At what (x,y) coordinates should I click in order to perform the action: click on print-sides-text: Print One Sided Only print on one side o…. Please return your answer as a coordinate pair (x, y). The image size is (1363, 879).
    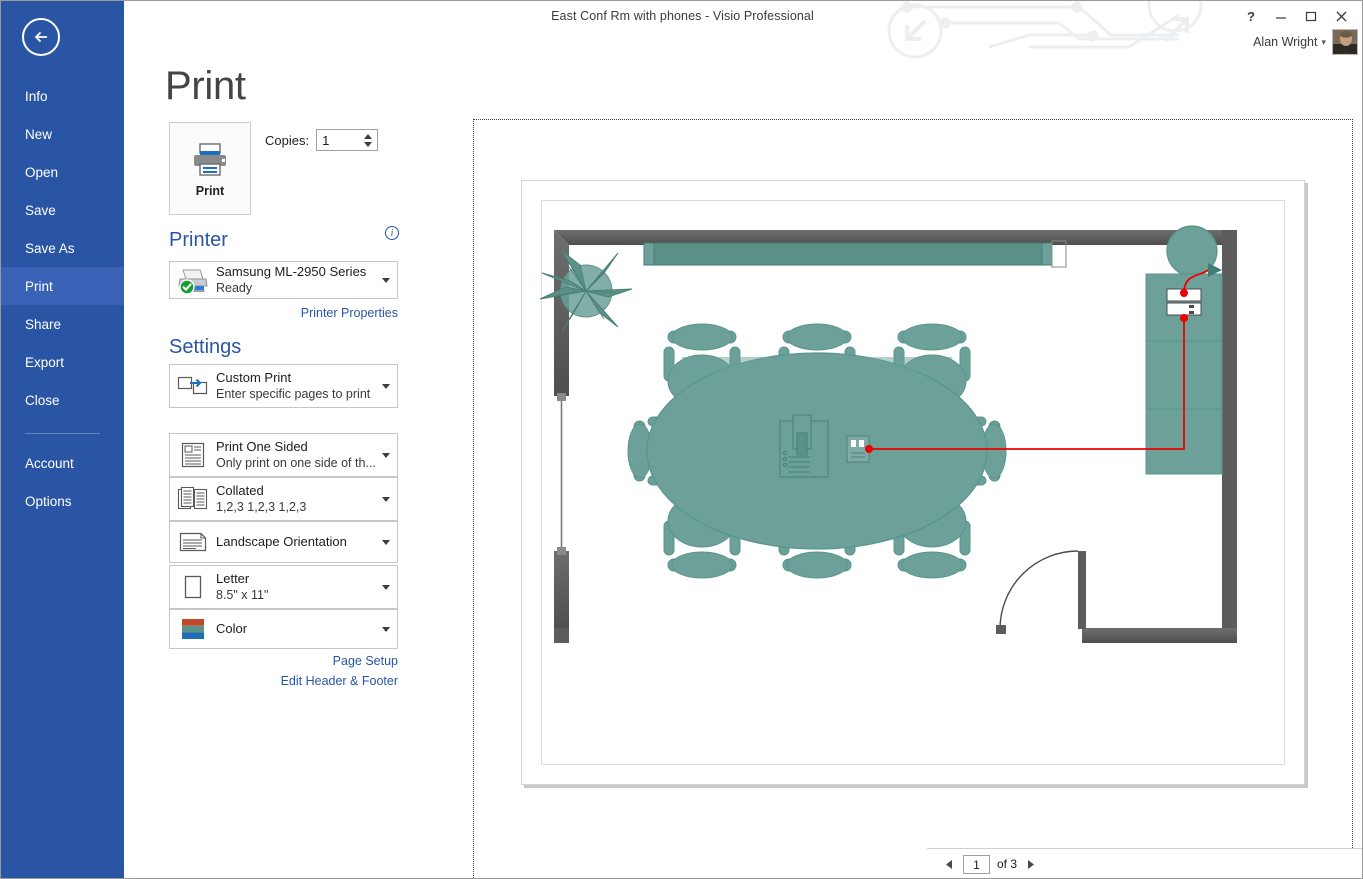
    Looking at the image, I should click on (296, 455).